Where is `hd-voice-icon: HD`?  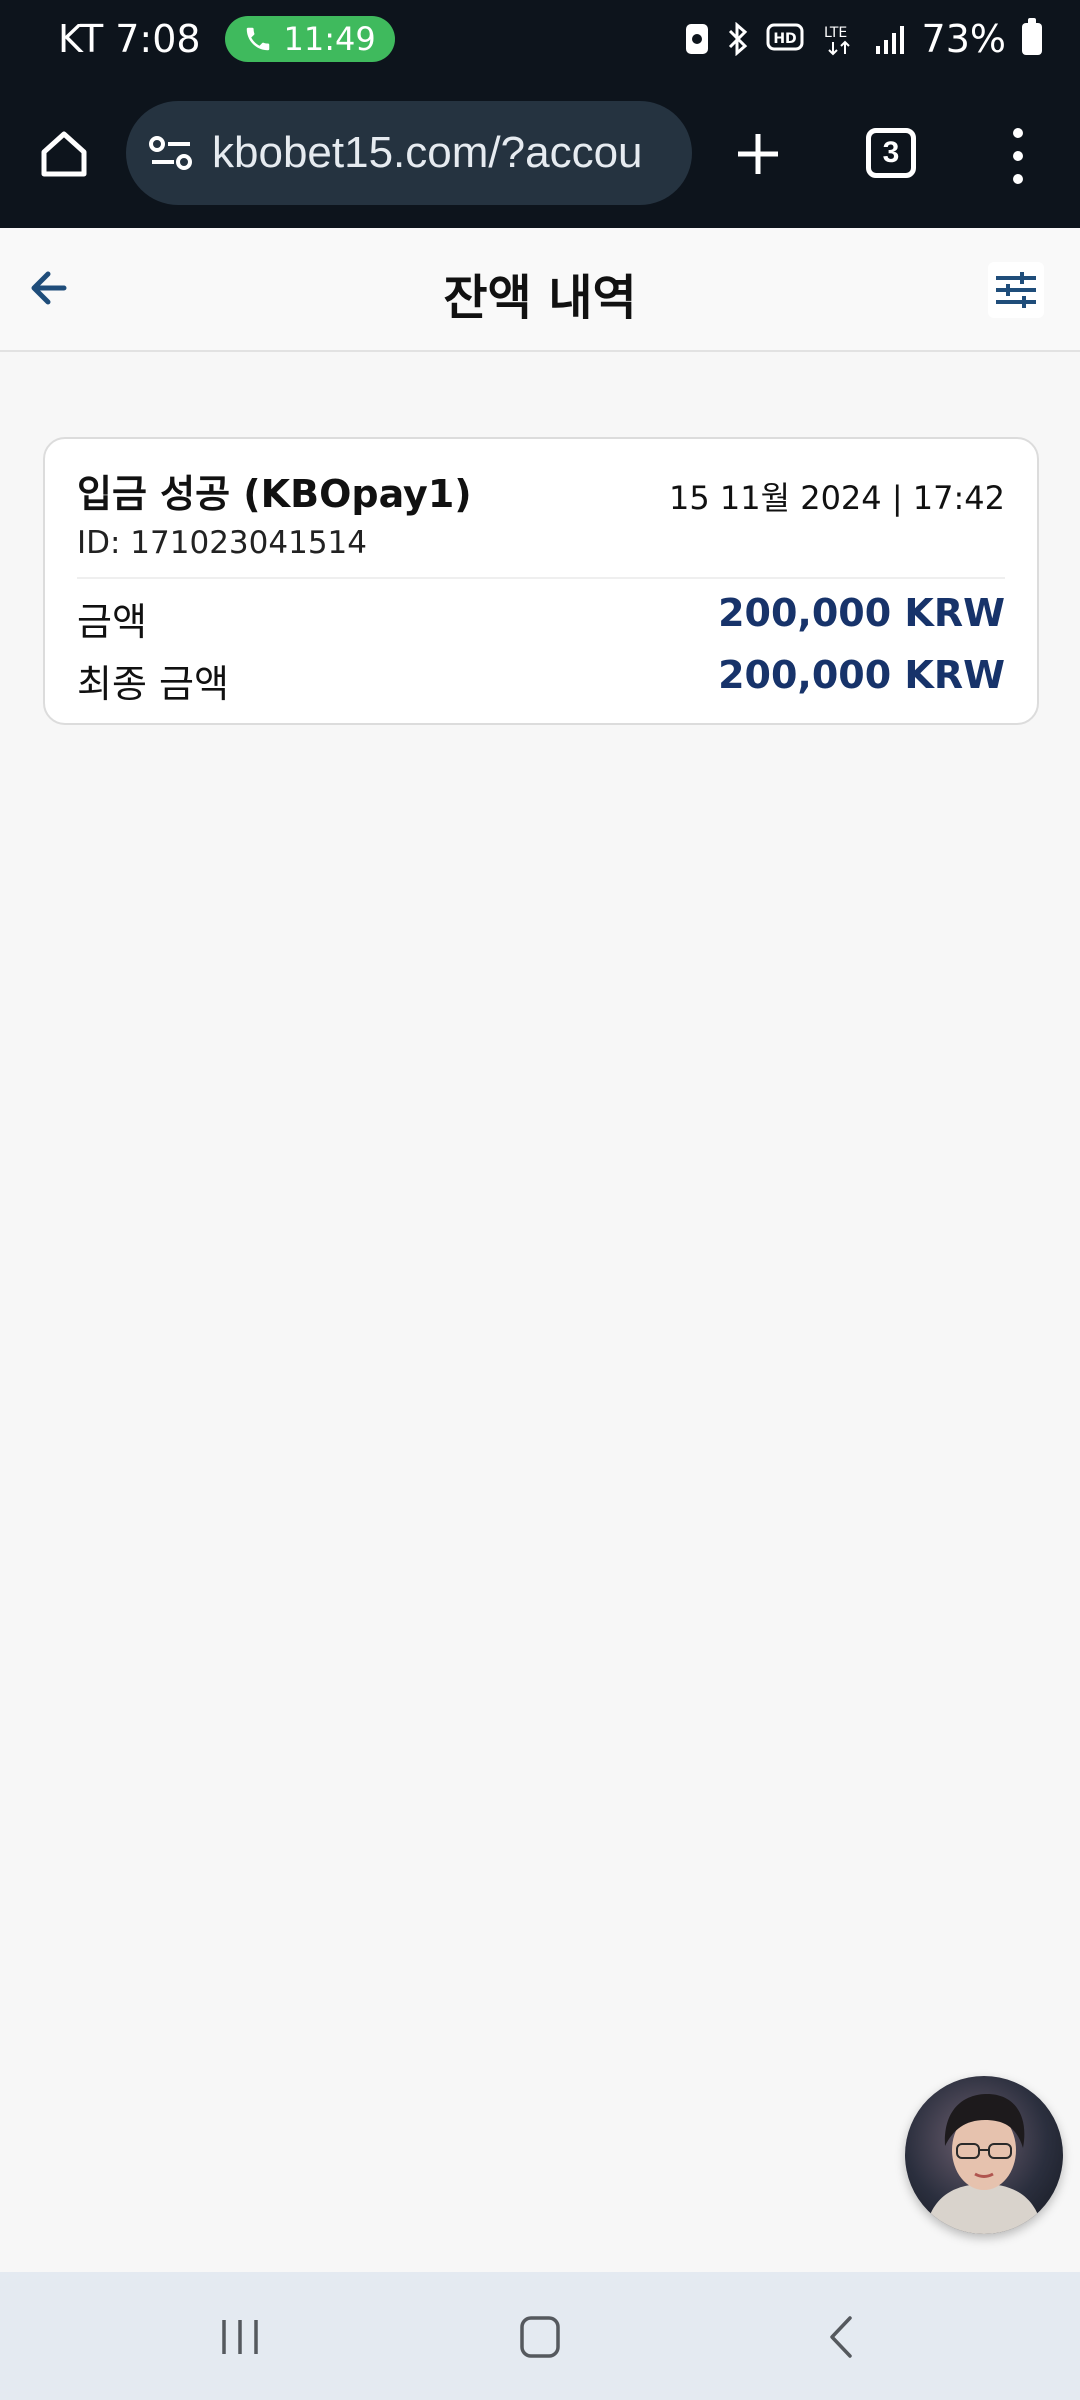
hd-voice-icon: HD is located at coordinates (786, 39).